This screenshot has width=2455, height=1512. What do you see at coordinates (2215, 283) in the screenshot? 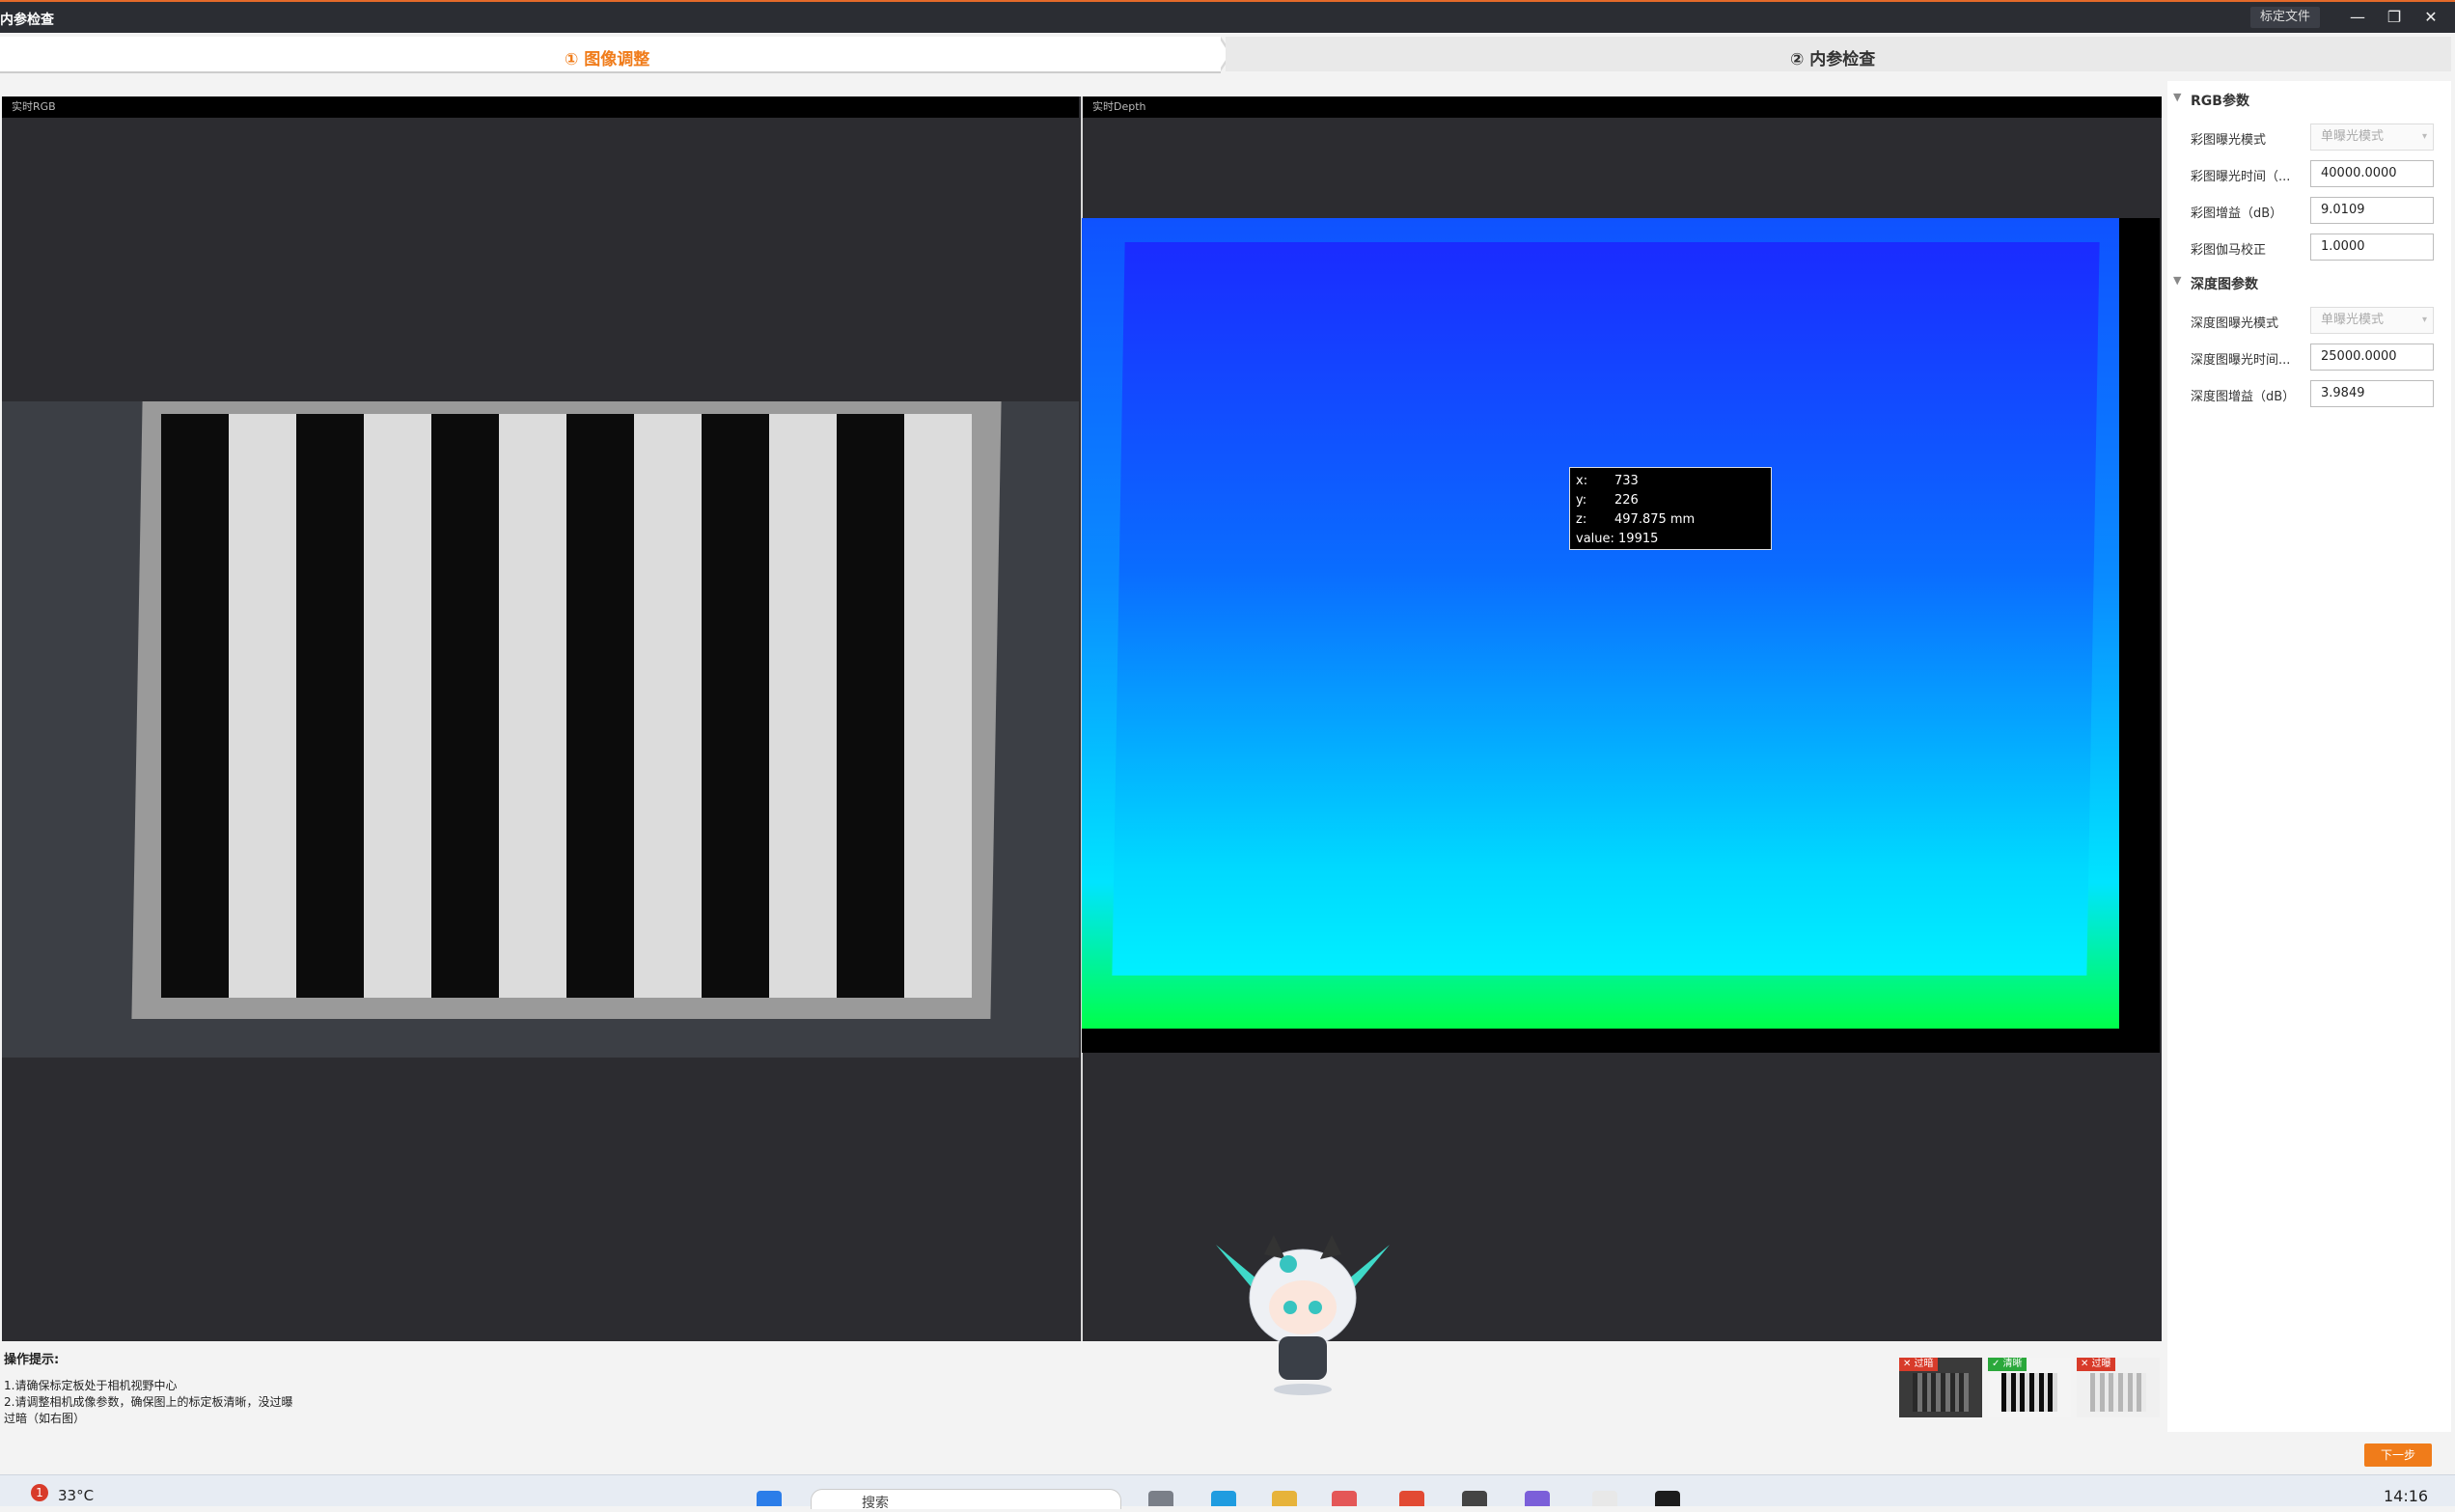
I see `depth-params-section: ▼ 深度图参数` at bounding box center [2215, 283].